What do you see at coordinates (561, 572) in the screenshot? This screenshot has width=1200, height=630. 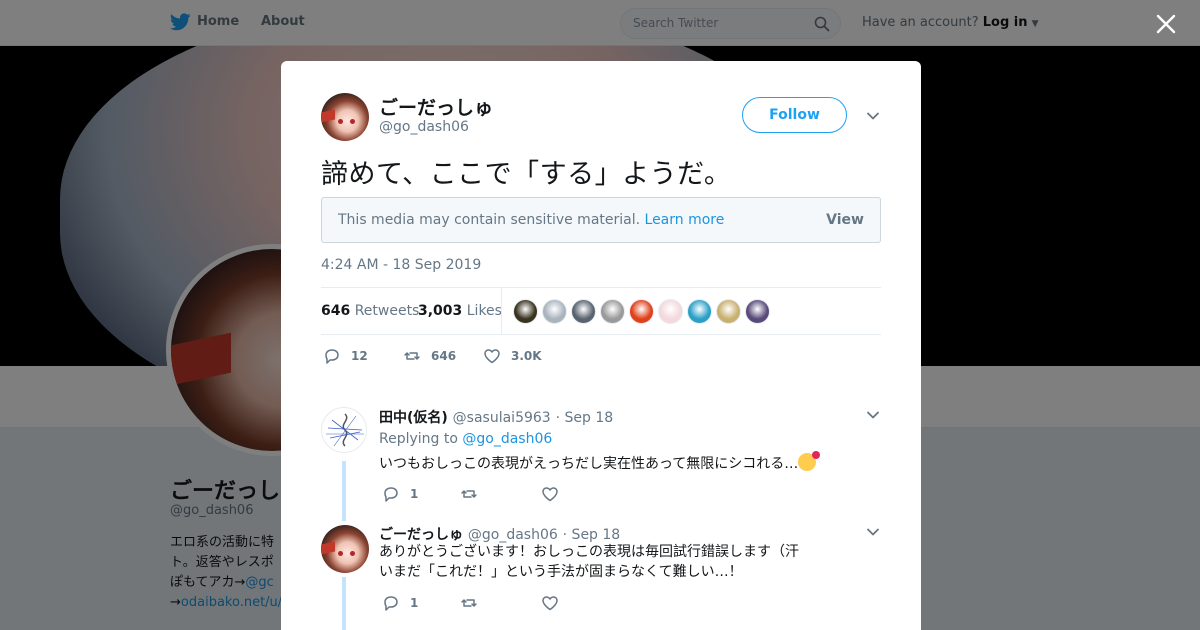 I see `reply-text-line: いまだ「これだ！」という手法が固まらなくて難しい…！` at bounding box center [561, 572].